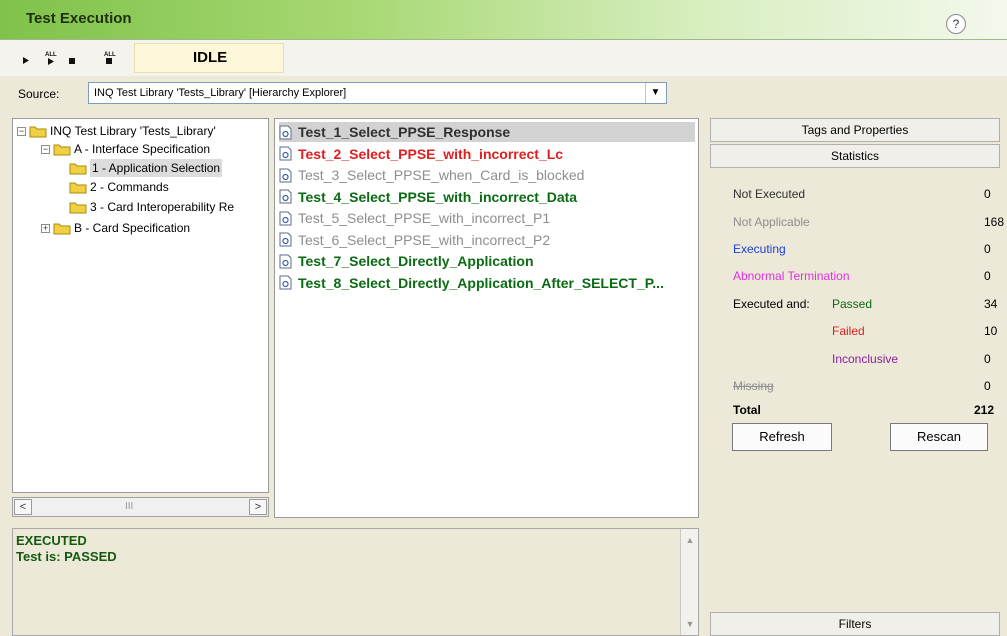 This screenshot has width=1007, height=636. Describe the element at coordinates (53, 59) in the screenshot. I see `play-all-icon: ALL` at that location.